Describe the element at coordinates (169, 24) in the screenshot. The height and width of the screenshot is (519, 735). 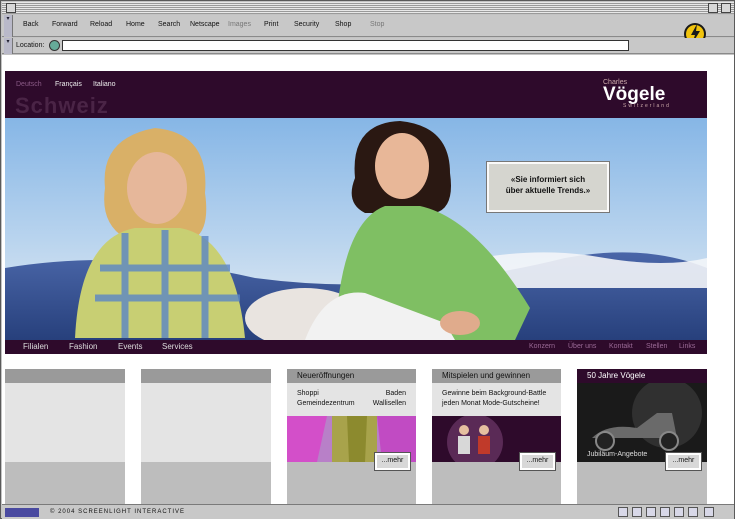
I see `search-button: Search` at that location.